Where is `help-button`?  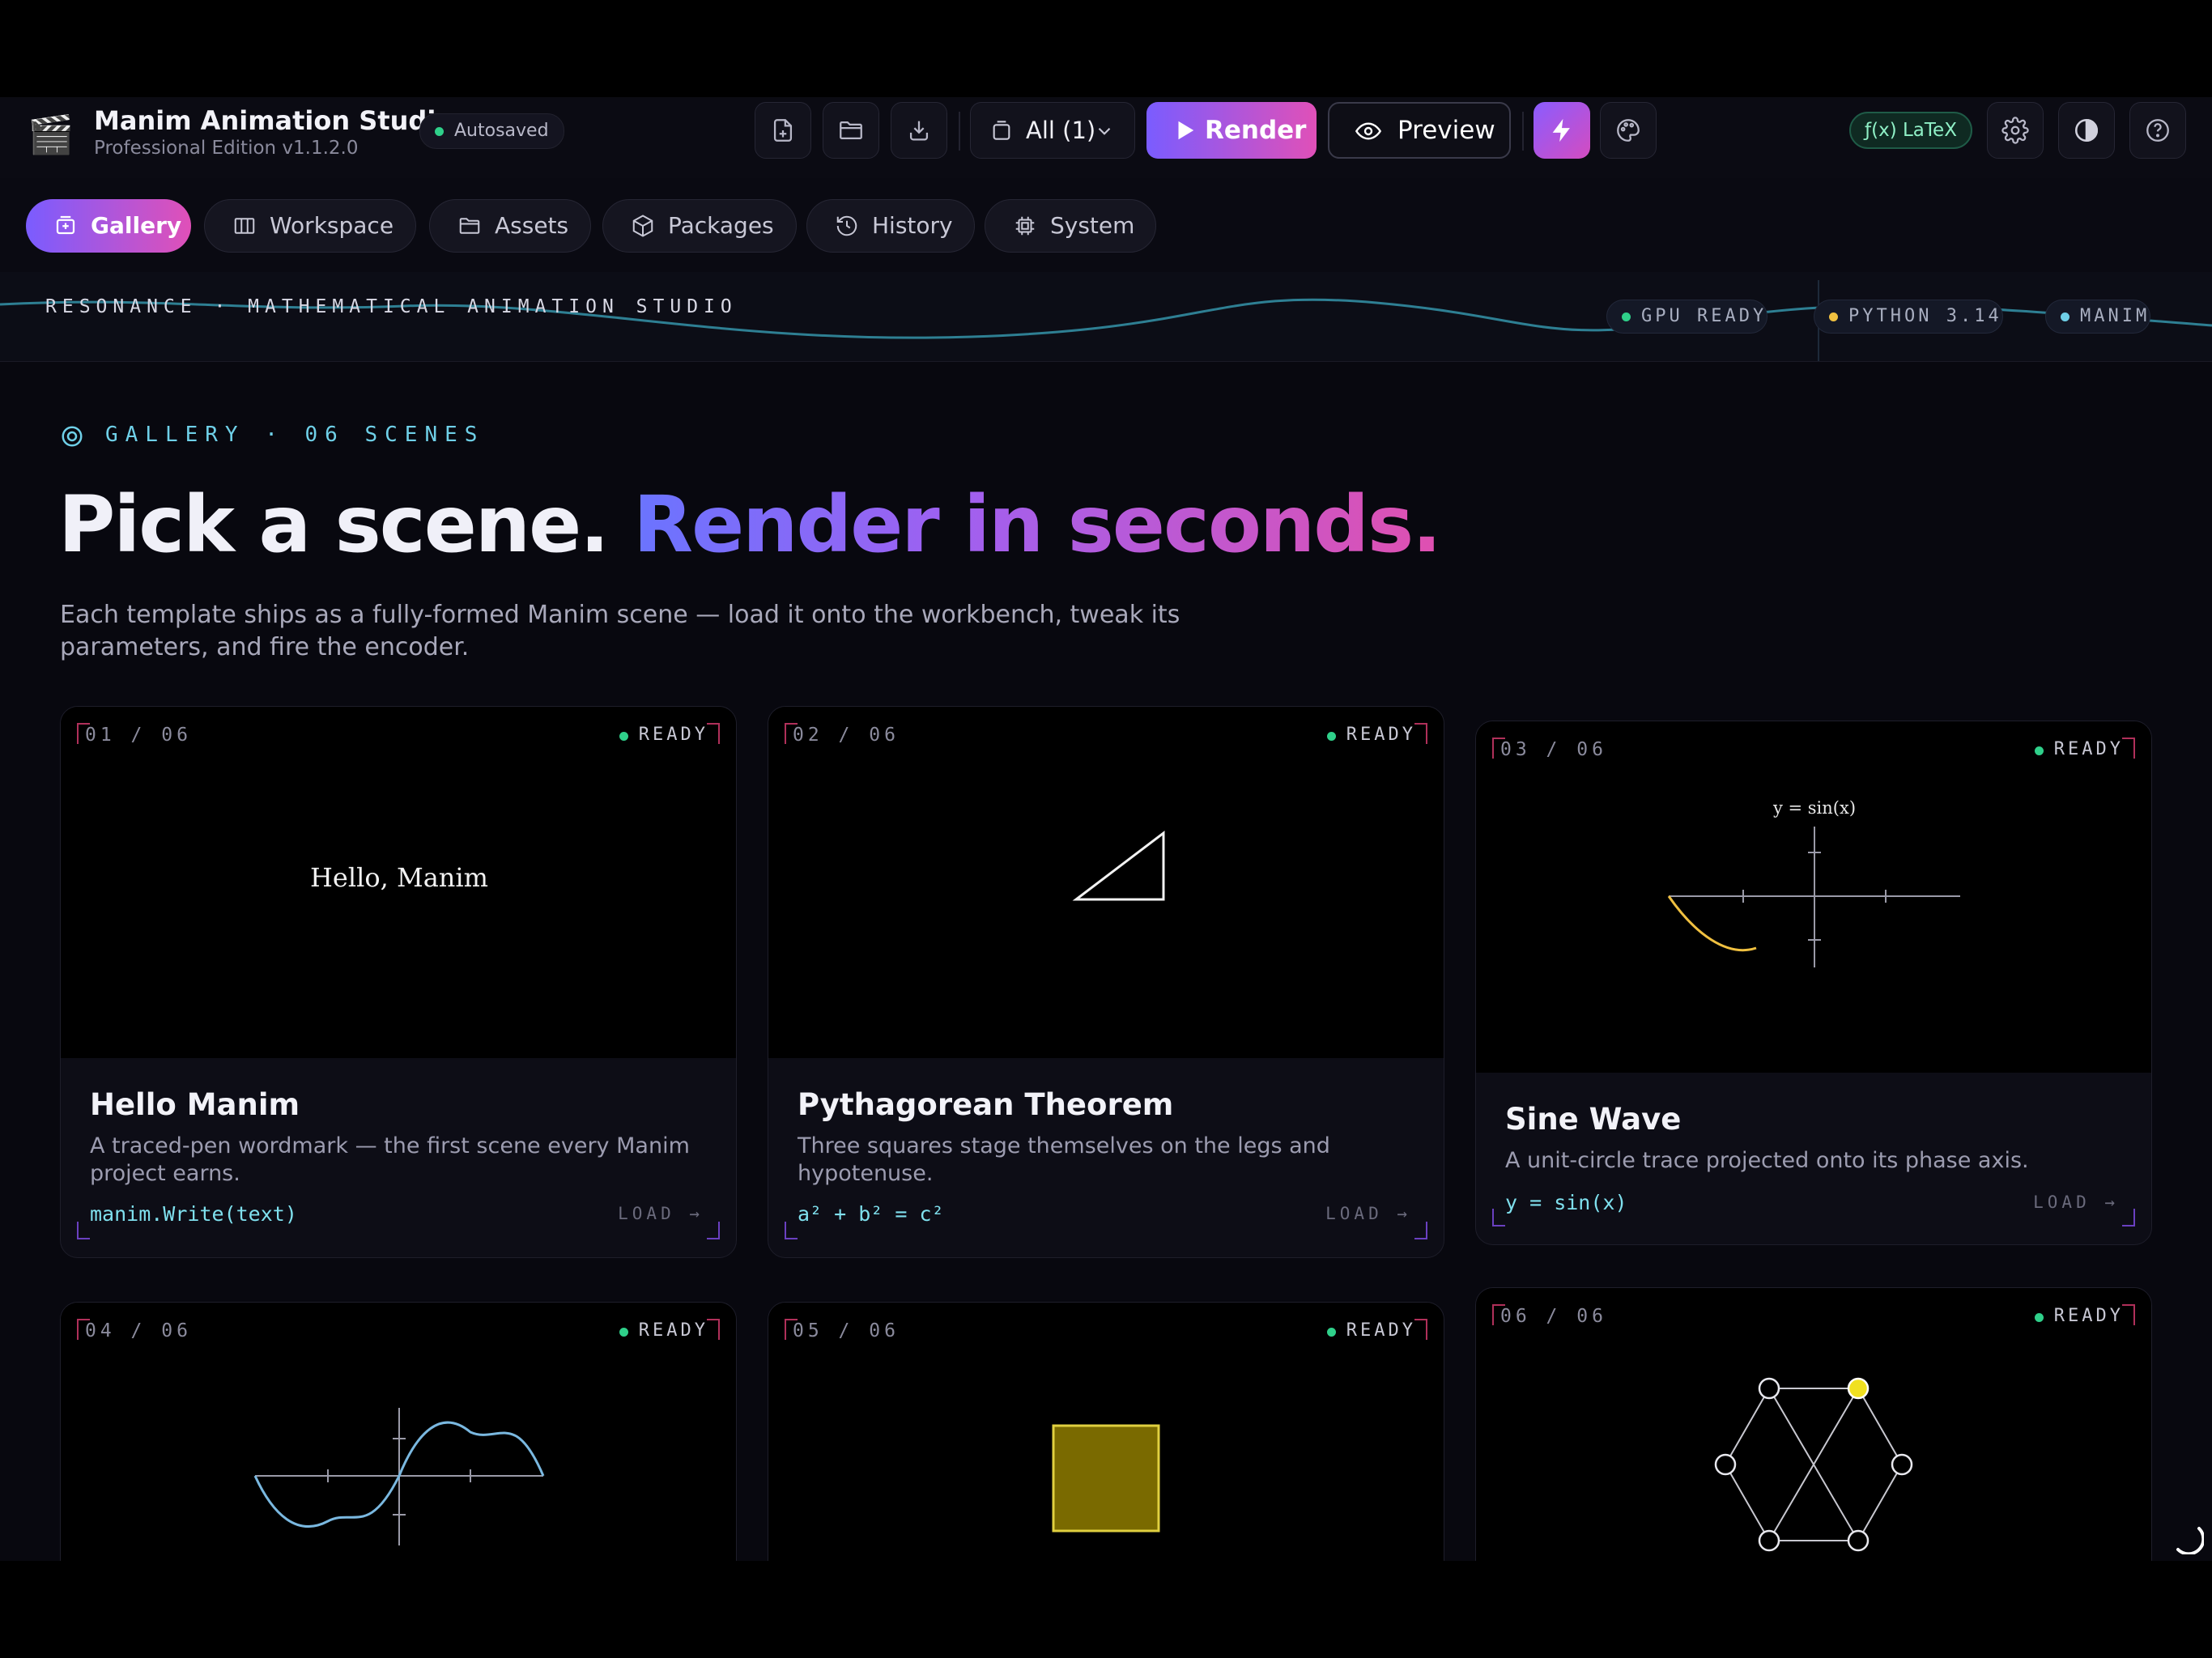
help-button is located at coordinates (2157, 130).